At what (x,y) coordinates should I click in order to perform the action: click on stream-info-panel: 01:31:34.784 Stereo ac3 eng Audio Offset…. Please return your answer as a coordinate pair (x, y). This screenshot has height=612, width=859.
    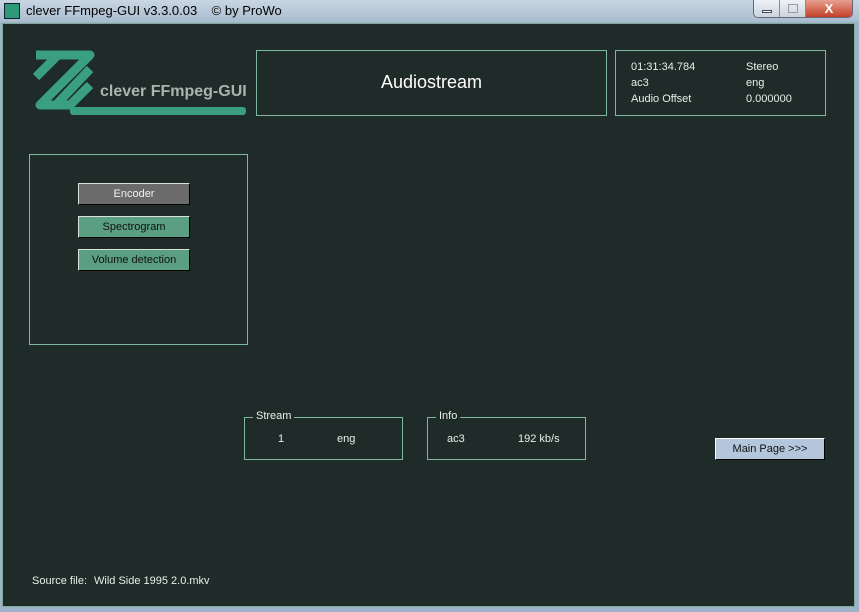
    Looking at the image, I should click on (720, 83).